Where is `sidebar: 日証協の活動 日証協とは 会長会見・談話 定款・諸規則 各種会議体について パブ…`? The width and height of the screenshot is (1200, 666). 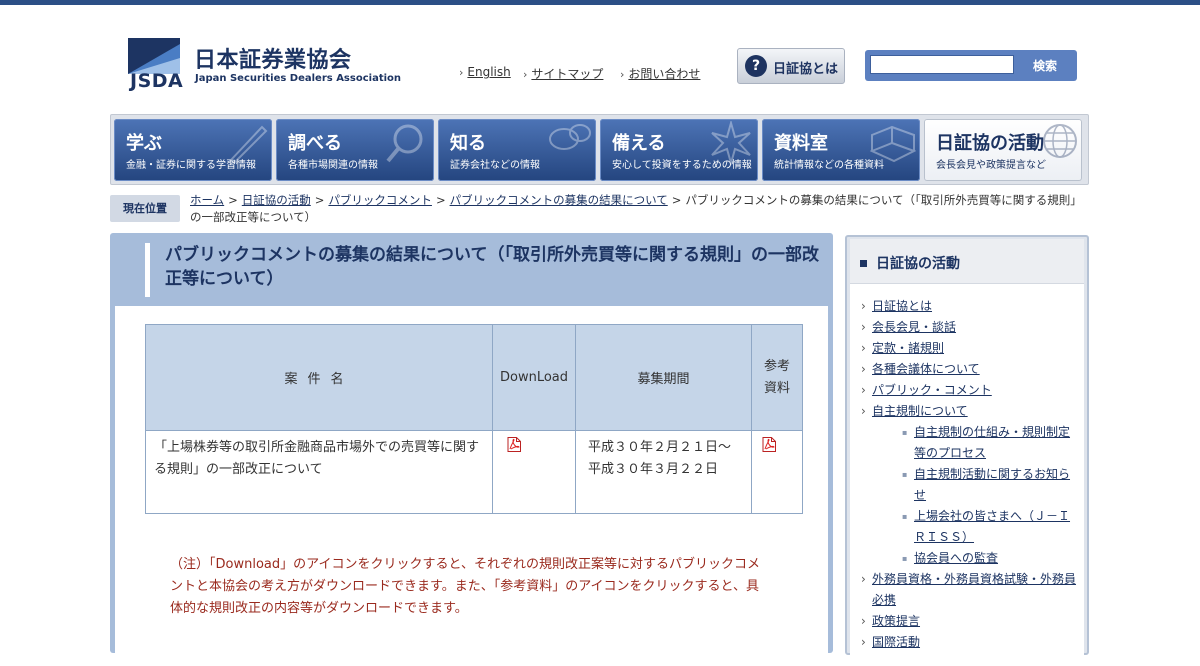
sidebar: 日証協の活動 日証協とは 会長会見・談話 定款・諸規則 各種会議体について パブ… is located at coordinates (967, 449).